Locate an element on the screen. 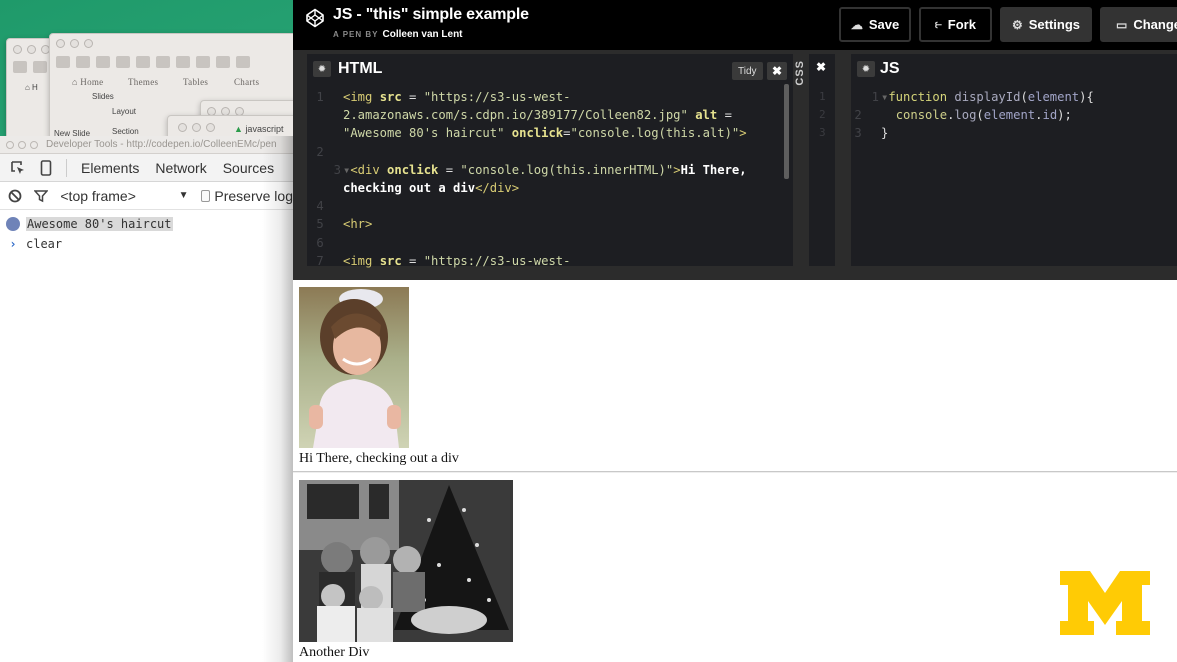 This screenshot has width=1177, height=662. tab-network: Network is located at coordinates (180, 168).